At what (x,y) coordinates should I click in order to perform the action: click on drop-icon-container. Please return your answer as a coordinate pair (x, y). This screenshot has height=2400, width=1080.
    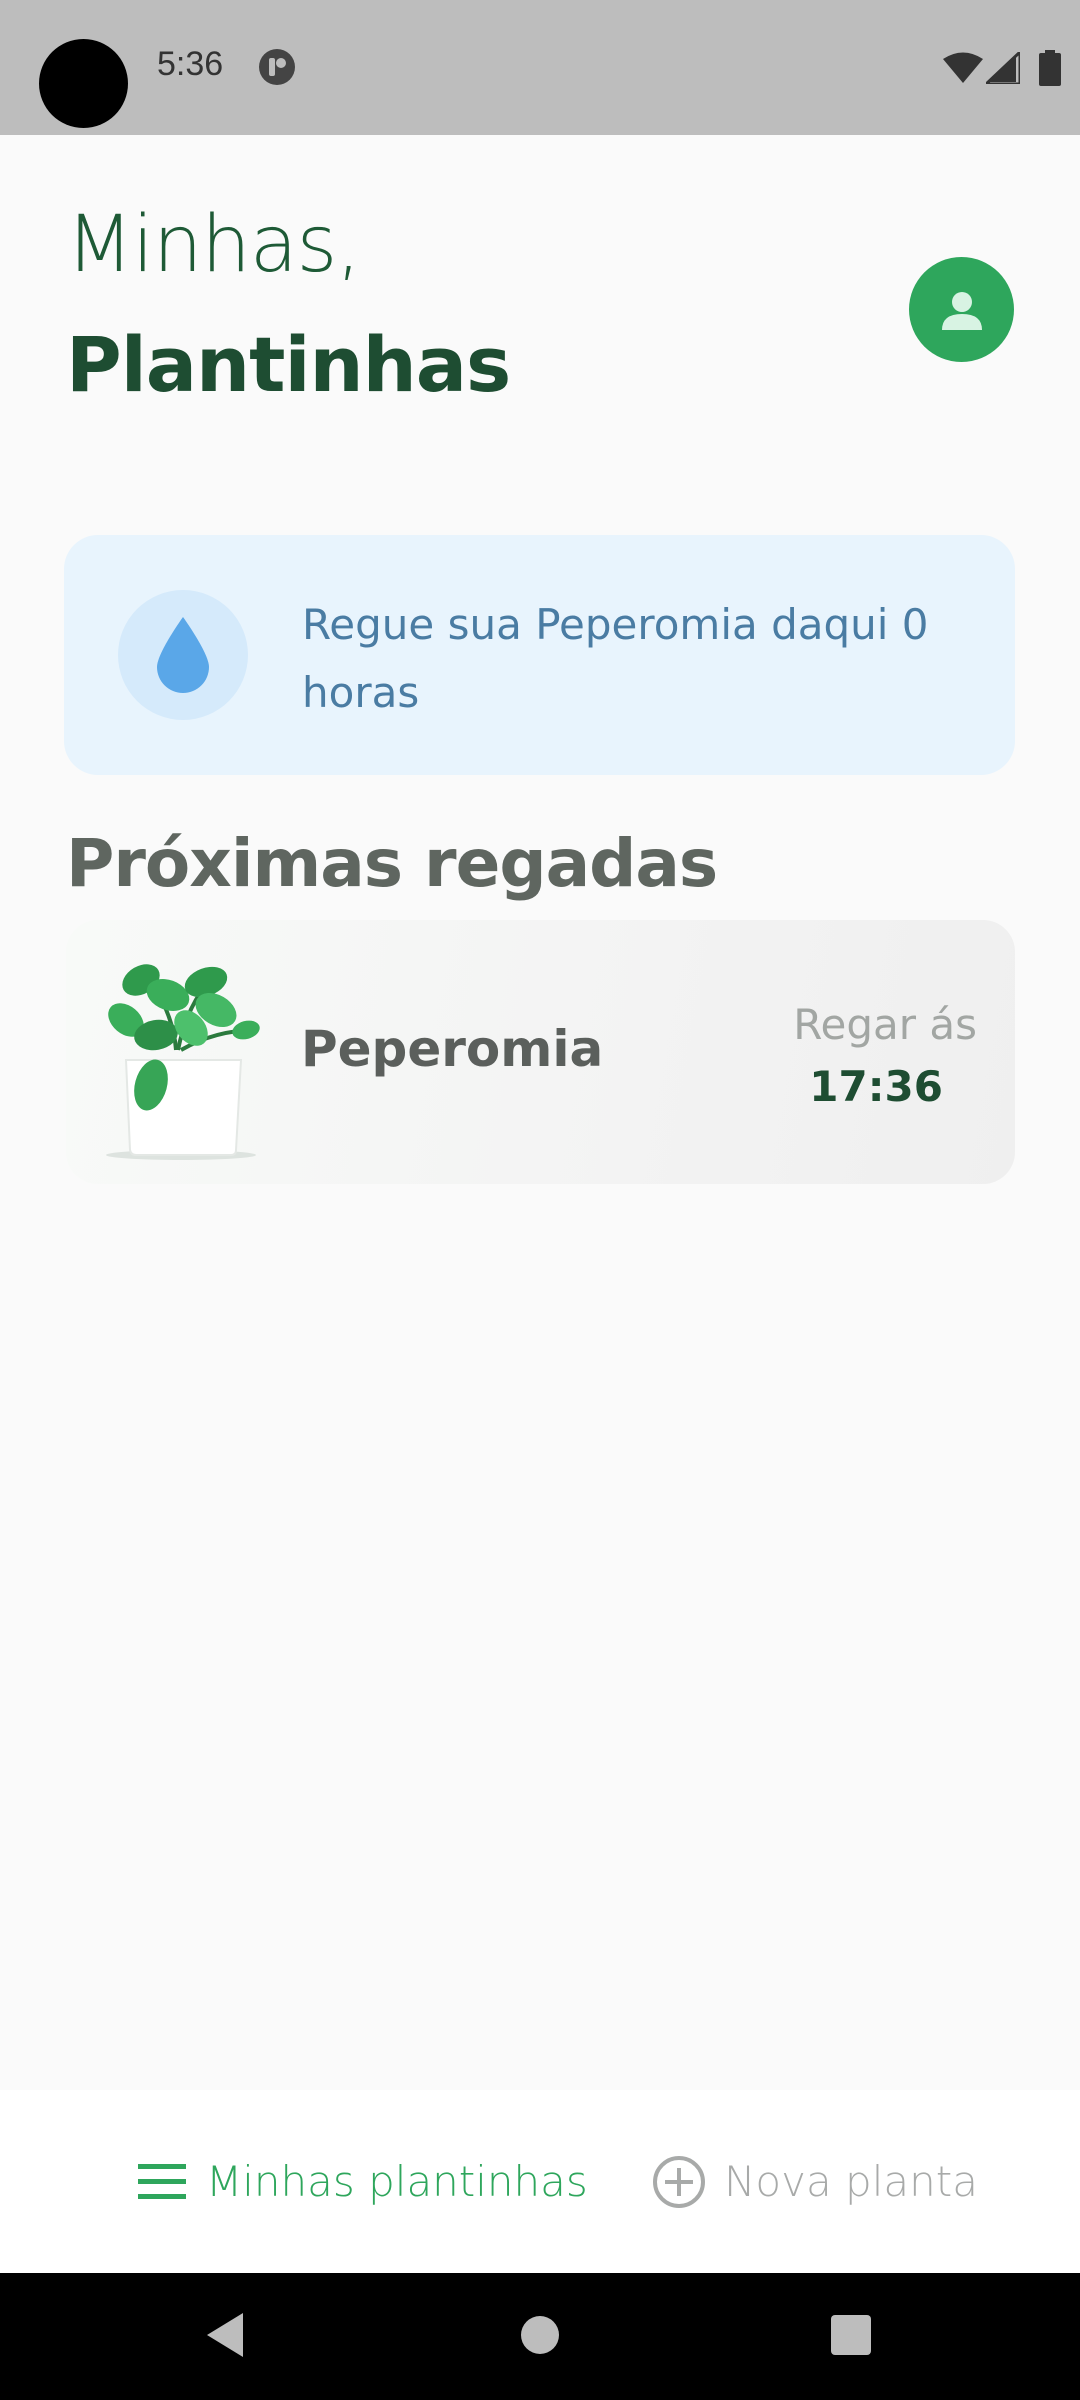
    Looking at the image, I should click on (183, 655).